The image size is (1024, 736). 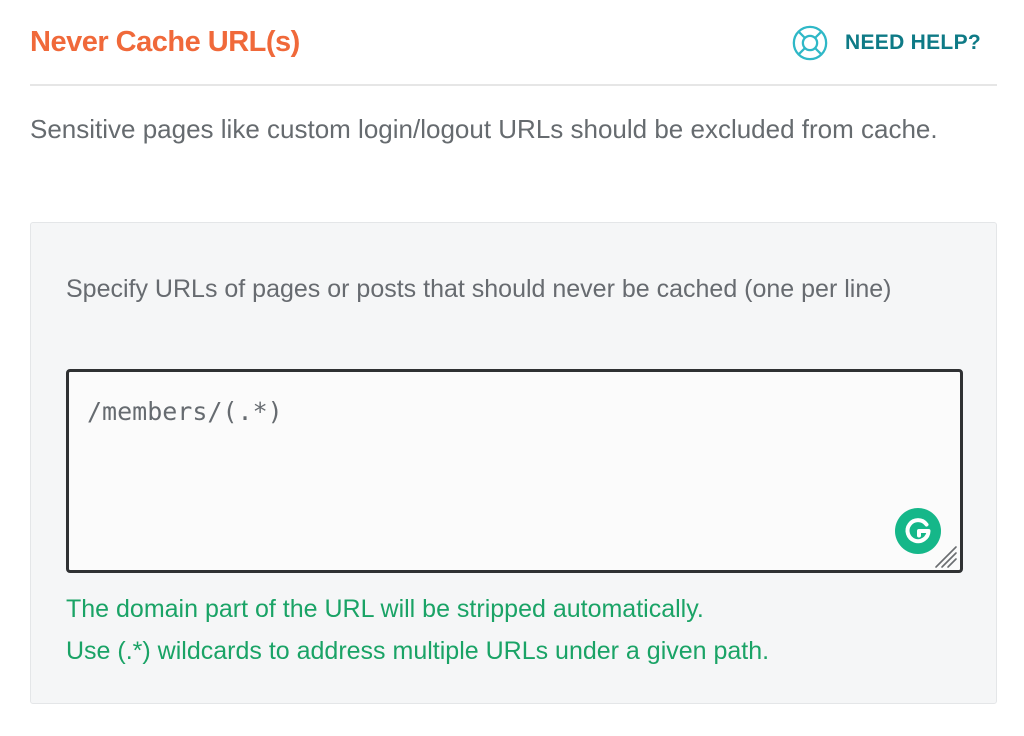 What do you see at coordinates (165, 42) in the screenshot?
I see `section-title: Never Cache URL(s)` at bounding box center [165, 42].